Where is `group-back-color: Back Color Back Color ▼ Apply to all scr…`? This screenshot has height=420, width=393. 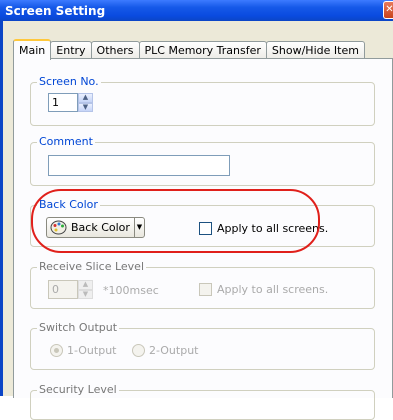 group-back-color: Back Color Back Color ▼ Apply to all scr… is located at coordinates (202, 222).